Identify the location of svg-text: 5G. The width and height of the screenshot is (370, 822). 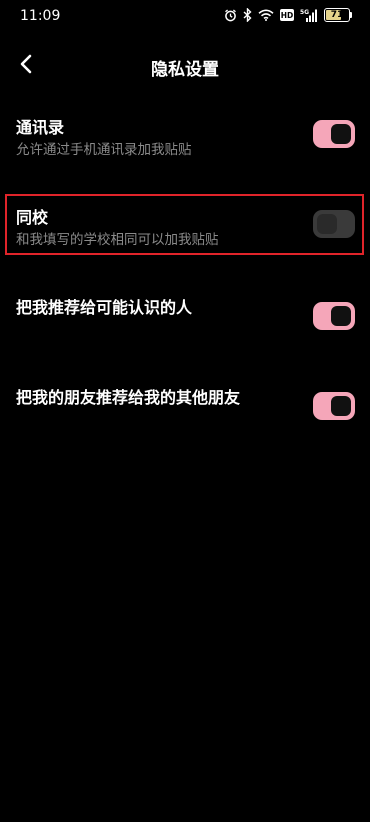
(304, 12).